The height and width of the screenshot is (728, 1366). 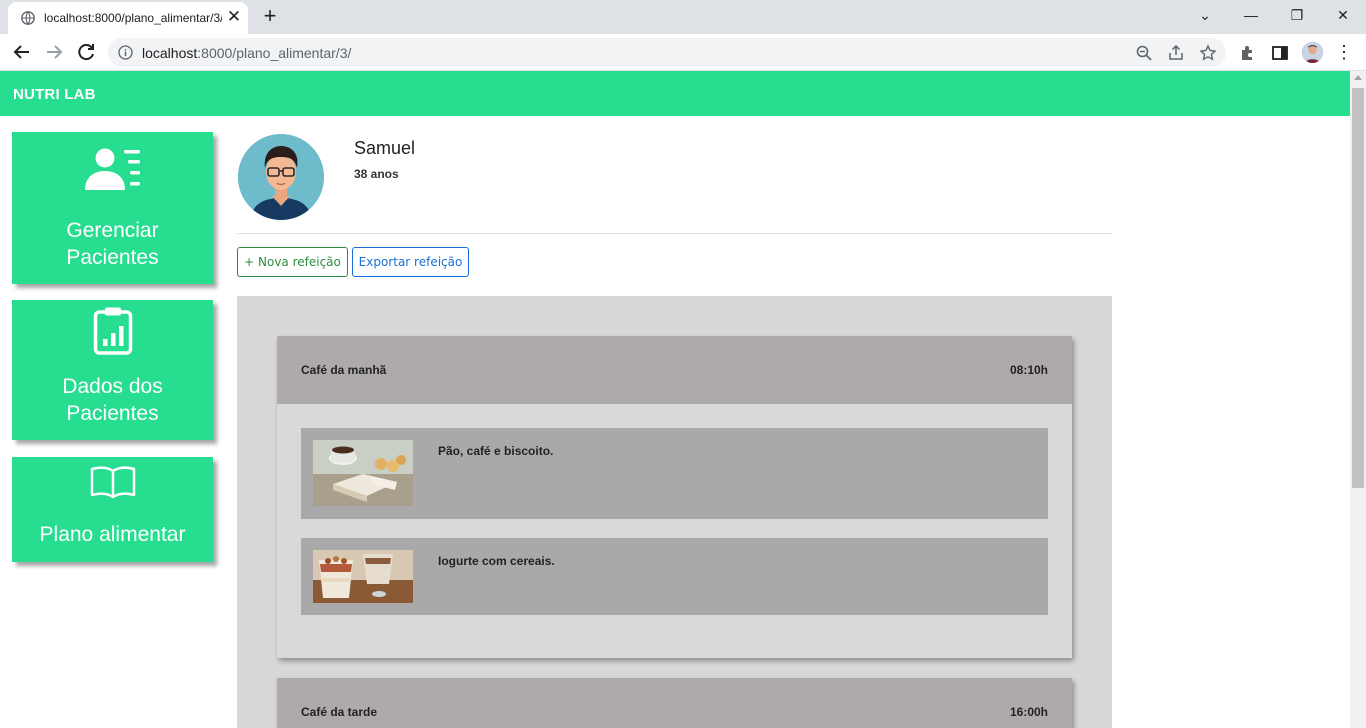 What do you see at coordinates (1208, 53) in the screenshot?
I see `bookmark-star-icon` at bounding box center [1208, 53].